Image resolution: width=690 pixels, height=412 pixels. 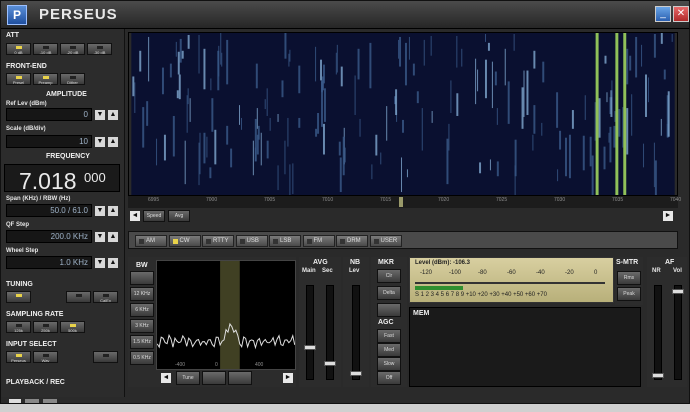 I want to click on att-10db-button: -10 dB, so click(x=45, y=49).